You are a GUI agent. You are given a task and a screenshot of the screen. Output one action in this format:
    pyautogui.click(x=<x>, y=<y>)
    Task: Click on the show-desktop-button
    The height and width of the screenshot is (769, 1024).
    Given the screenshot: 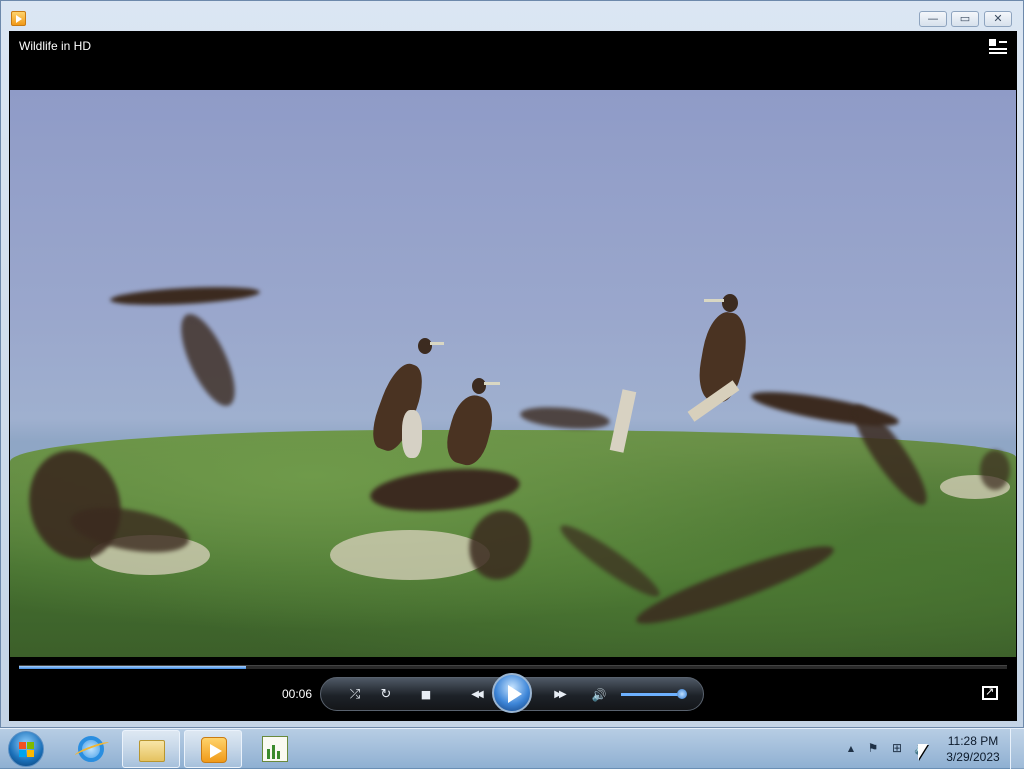 What is the action you would take?
    pyautogui.click(x=1017, y=749)
    